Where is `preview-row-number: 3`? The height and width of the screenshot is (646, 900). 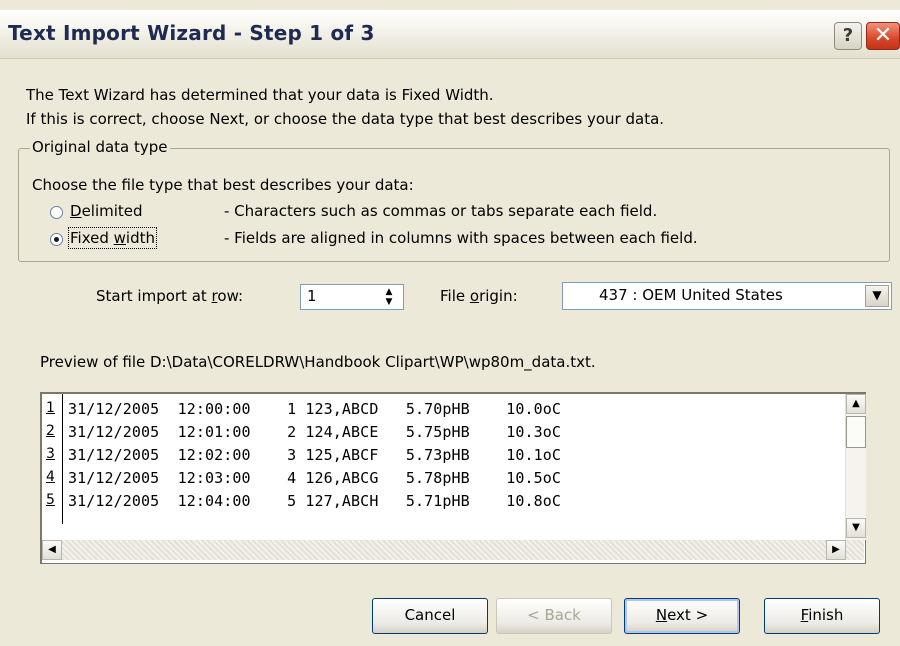
preview-row-number: 3 is located at coordinates (50, 454).